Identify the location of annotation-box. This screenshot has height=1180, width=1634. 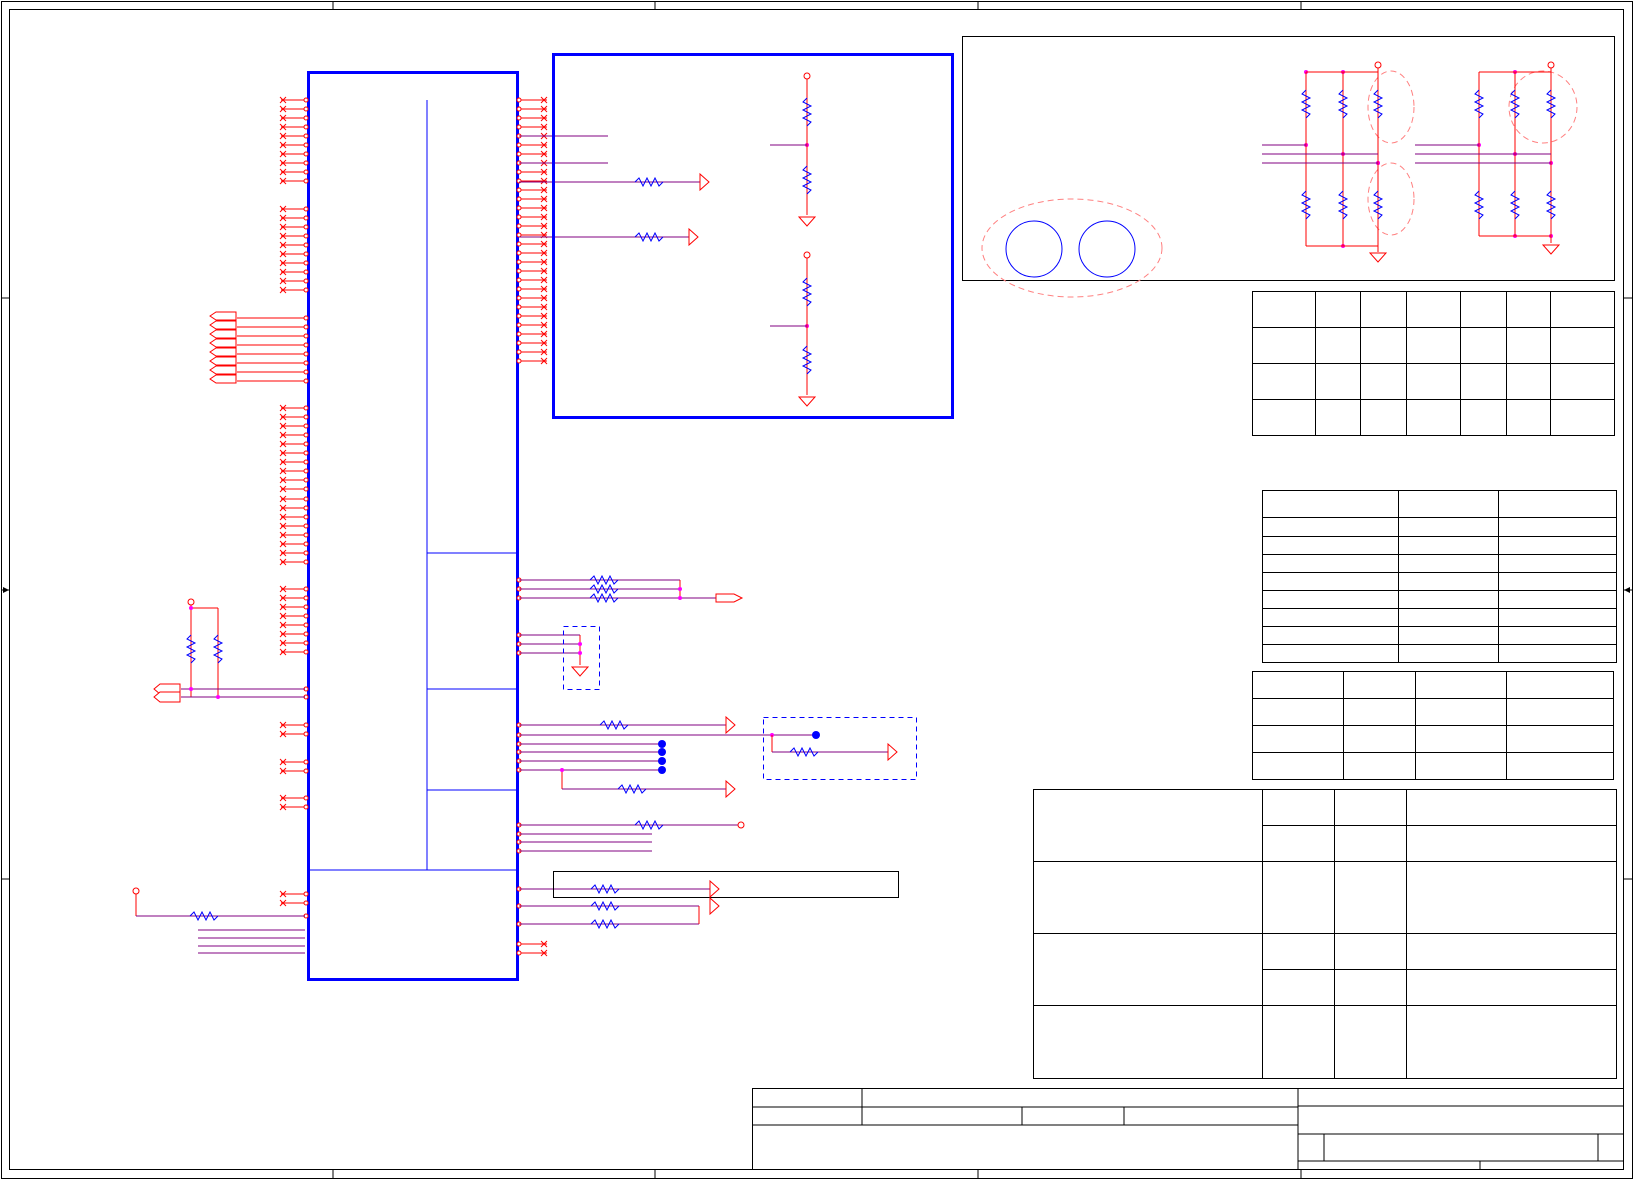
(726, 884).